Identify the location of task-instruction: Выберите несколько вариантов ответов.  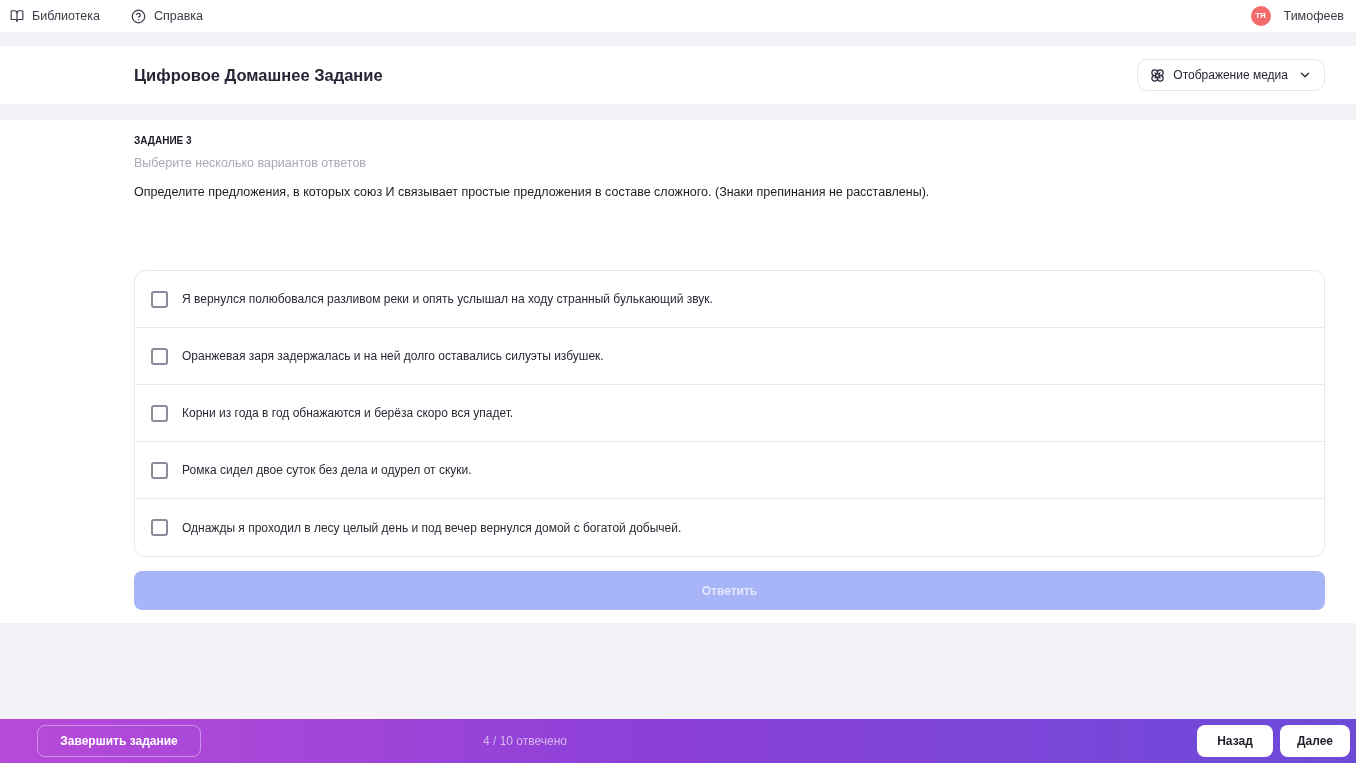
(250, 163).